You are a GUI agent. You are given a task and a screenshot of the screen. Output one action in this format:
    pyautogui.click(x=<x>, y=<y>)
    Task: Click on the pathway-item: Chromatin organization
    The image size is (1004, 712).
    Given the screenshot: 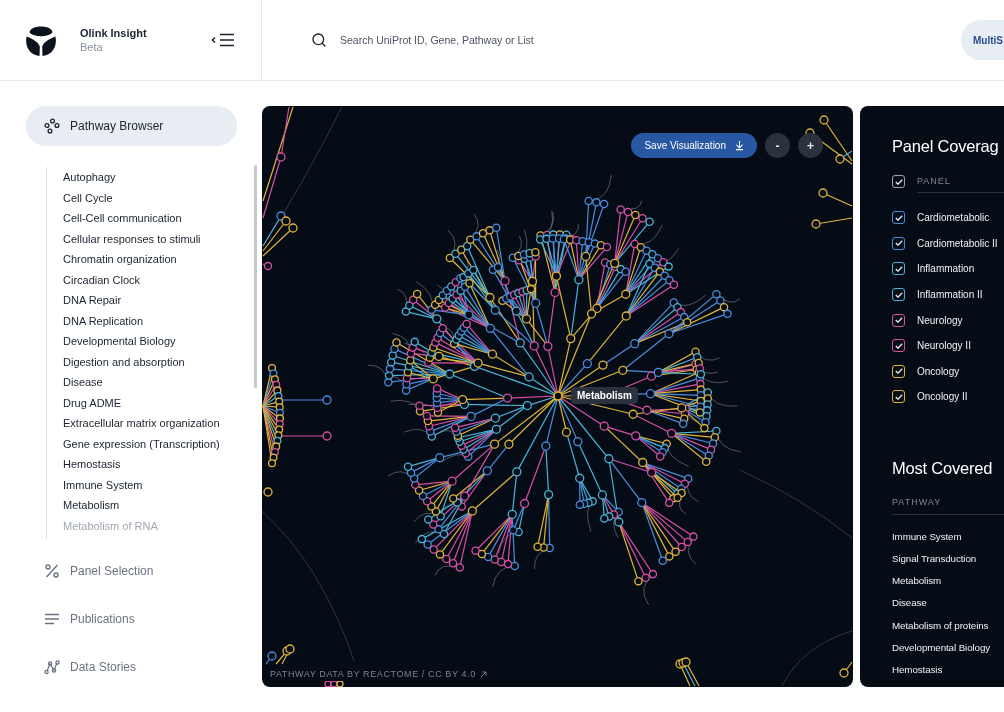 What is the action you would take?
    pyautogui.click(x=146, y=259)
    